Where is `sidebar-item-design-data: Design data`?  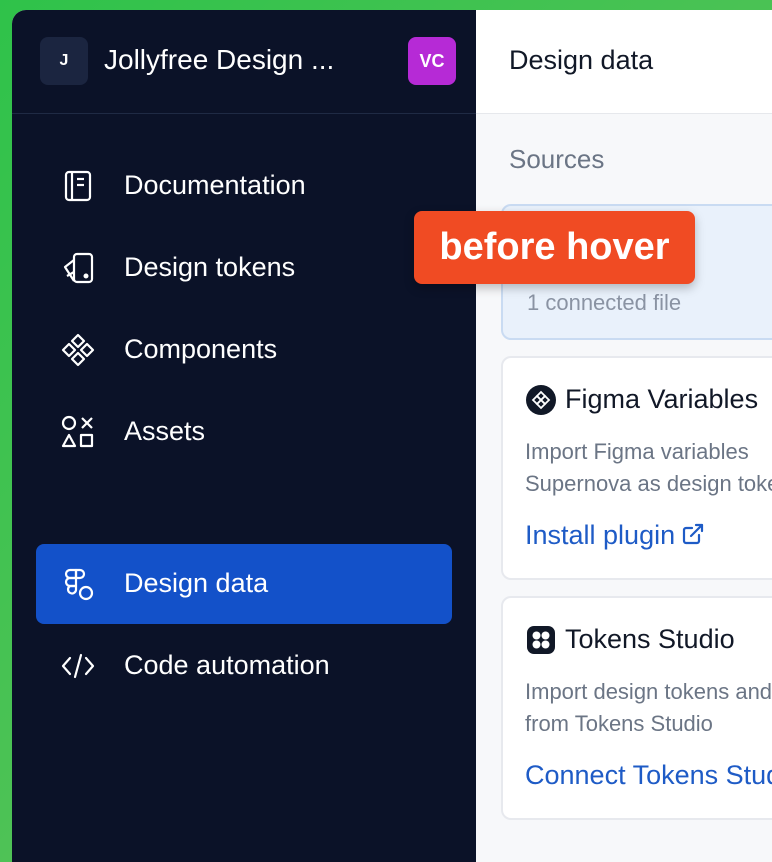
sidebar-item-design-data: Design data is located at coordinates (244, 584).